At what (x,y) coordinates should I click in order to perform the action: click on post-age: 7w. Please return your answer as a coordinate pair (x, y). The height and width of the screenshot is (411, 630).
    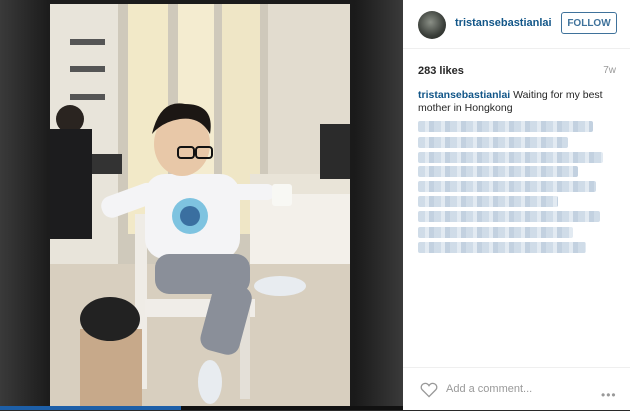
    Looking at the image, I should click on (609, 70).